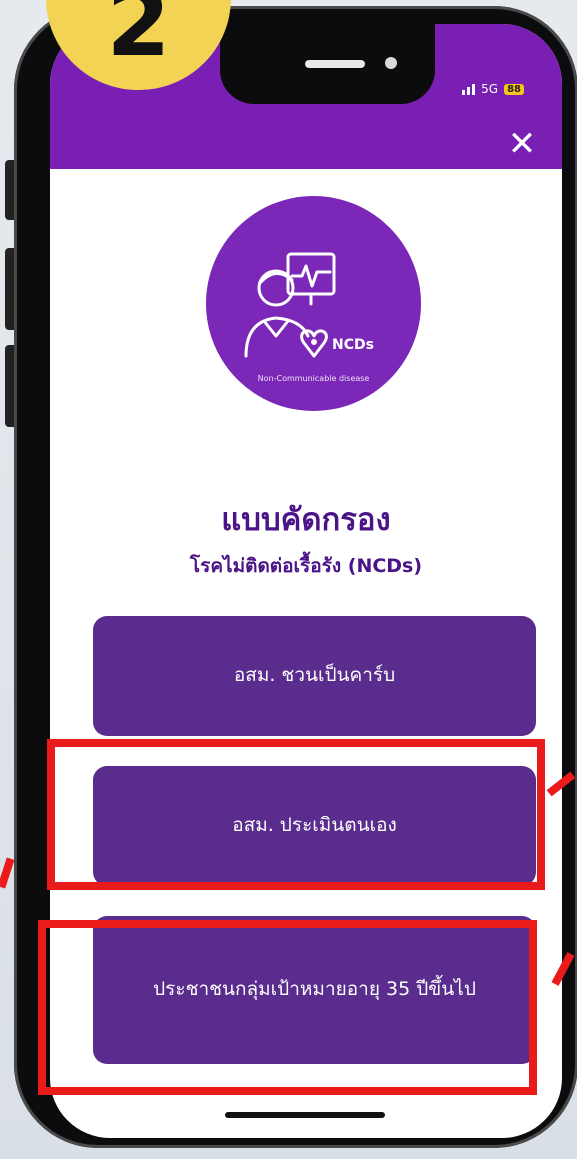 This screenshot has height=1159, width=577. Describe the element at coordinates (305, 1115) in the screenshot. I see `home-indicator` at that location.